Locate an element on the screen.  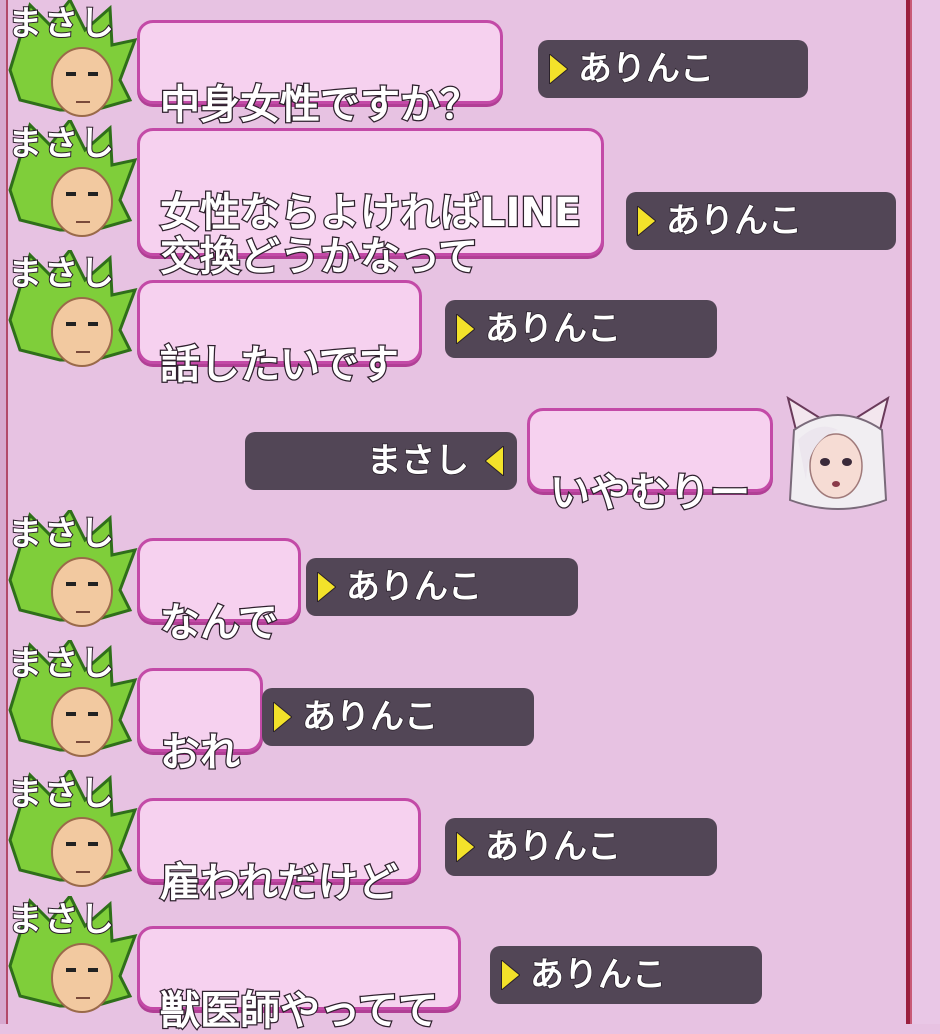
message-bubble: いやむりー is located at coordinates (650, 462).